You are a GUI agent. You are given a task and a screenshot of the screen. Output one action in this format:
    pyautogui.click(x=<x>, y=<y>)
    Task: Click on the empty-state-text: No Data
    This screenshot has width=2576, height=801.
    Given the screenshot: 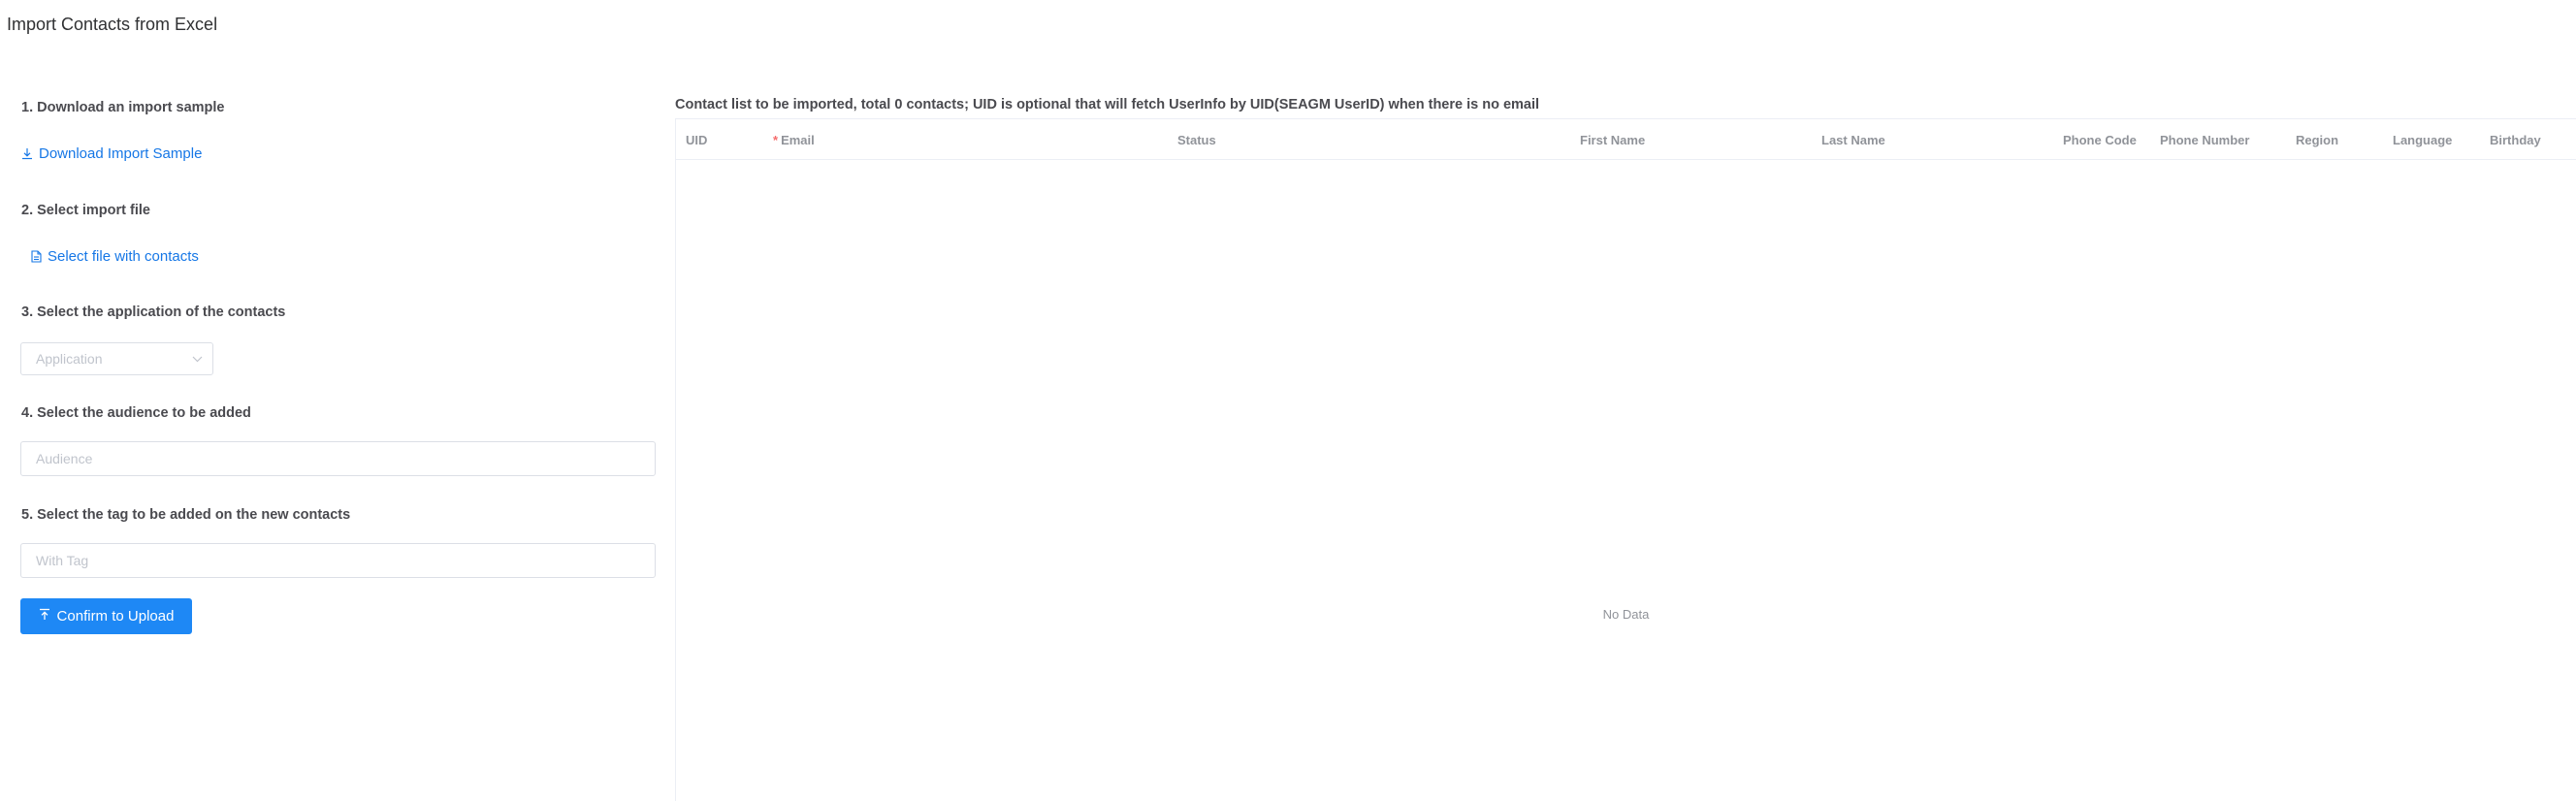 What is the action you would take?
    pyautogui.click(x=1626, y=614)
    